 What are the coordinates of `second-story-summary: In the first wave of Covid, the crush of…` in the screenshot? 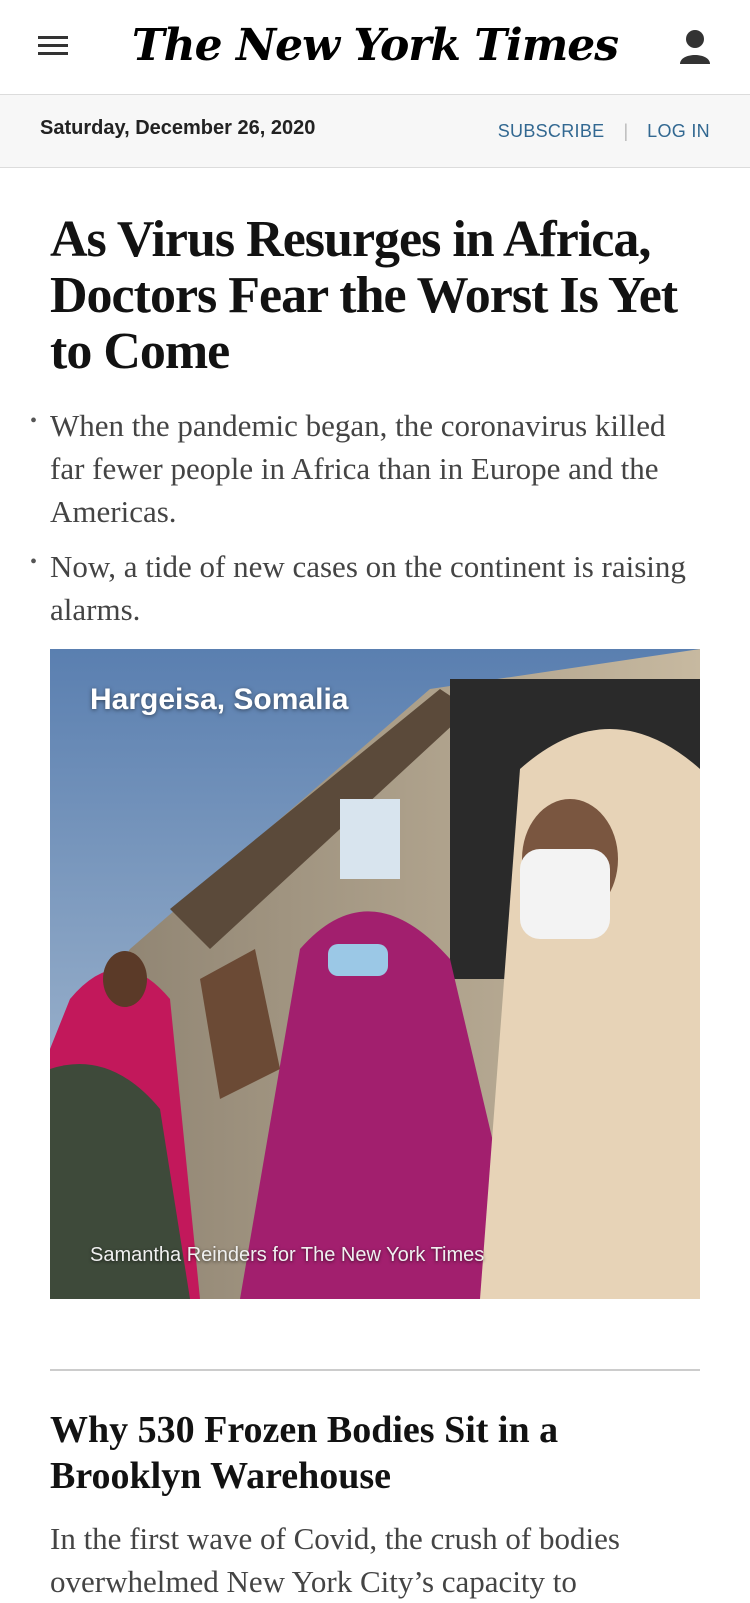 It's located at (335, 1560).